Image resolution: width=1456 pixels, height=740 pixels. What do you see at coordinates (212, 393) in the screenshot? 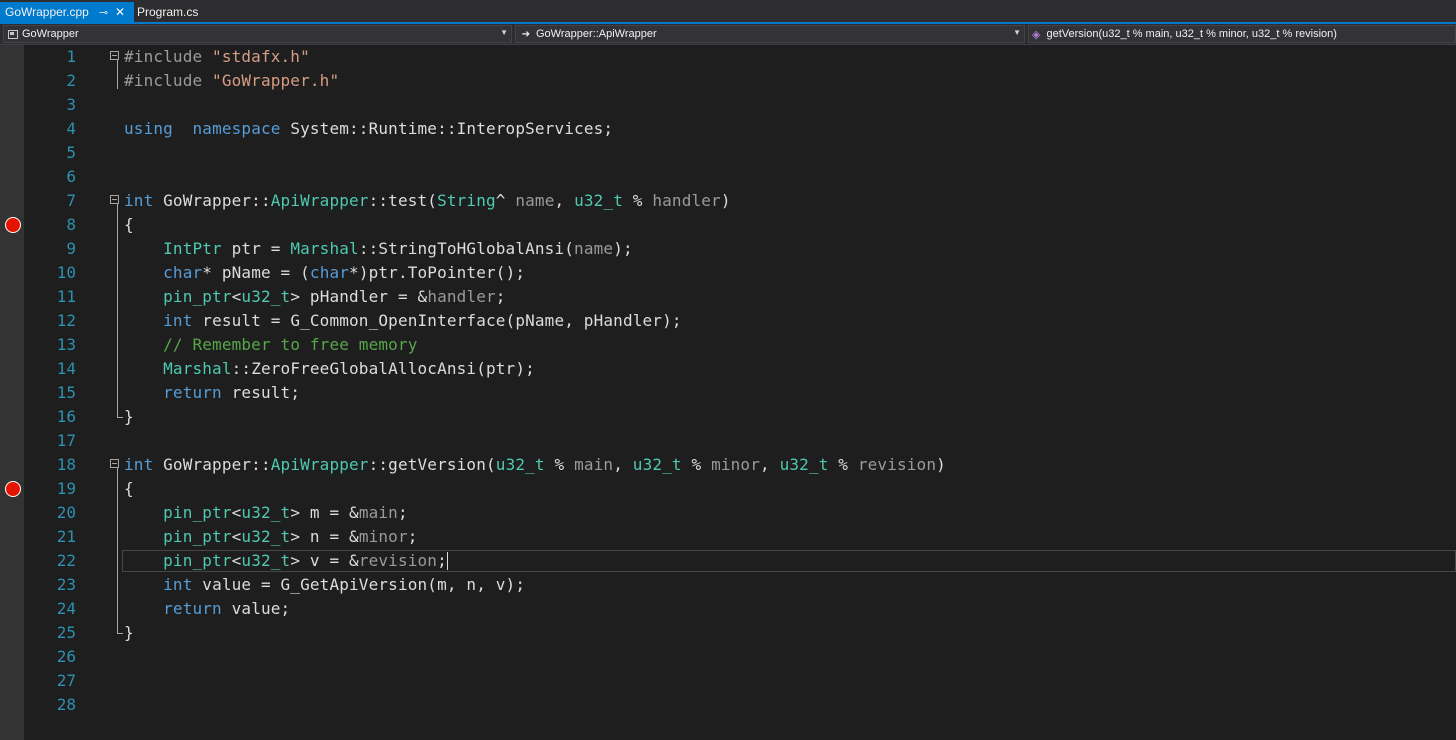
I see `code-text: return result;` at bounding box center [212, 393].